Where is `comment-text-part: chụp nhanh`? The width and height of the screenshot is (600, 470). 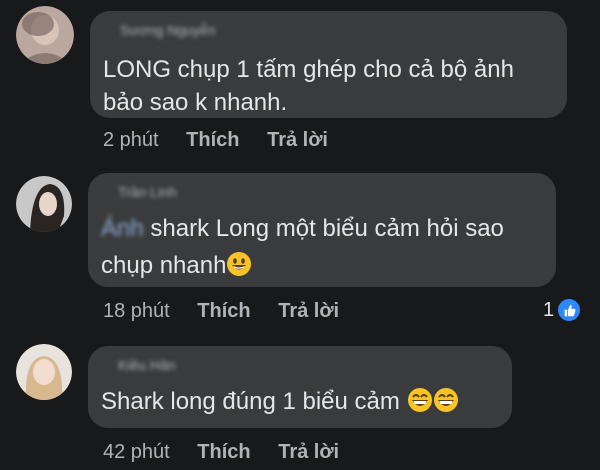
comment-text-part: chụp nhanh is located at coordinates (164, 265).